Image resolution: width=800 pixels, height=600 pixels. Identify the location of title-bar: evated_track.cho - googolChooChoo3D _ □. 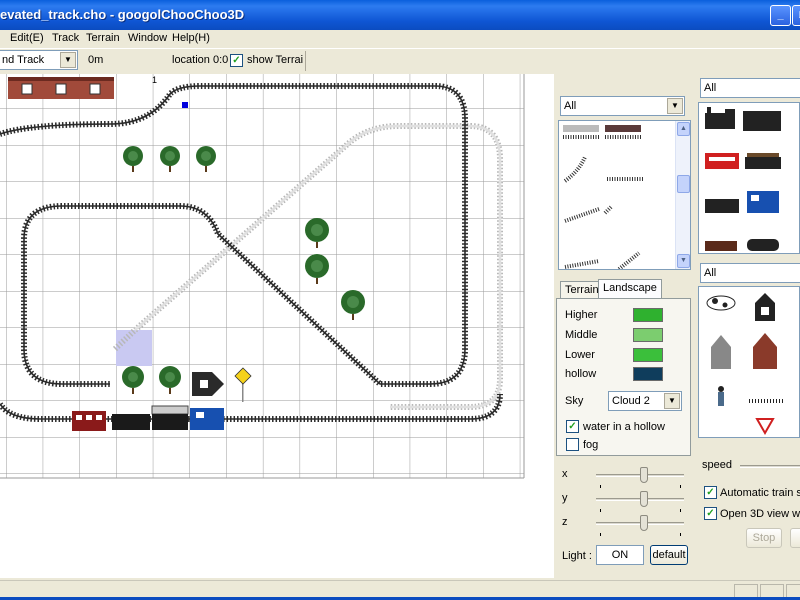
(400, 15).